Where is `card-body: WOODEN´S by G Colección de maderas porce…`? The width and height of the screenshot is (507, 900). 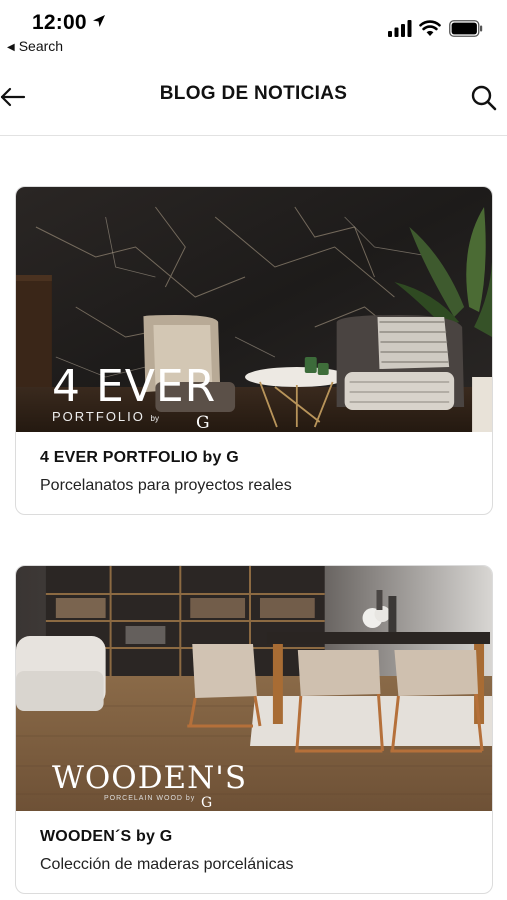 card-body: WOODEN´S by G Colección de maderas porce… is located at coordinates (254, 842).